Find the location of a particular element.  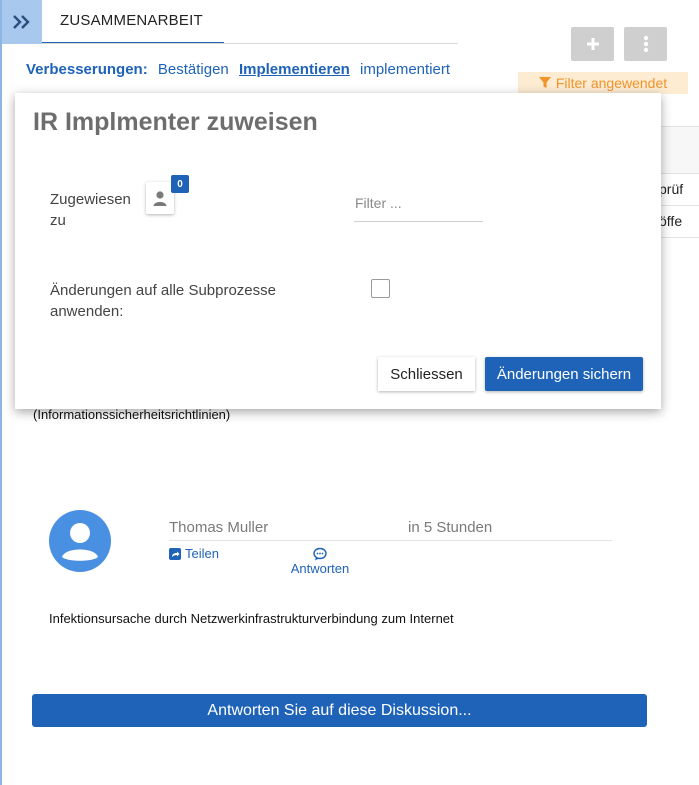

background-table: prüf öffe is located at coordinates (680, 182).